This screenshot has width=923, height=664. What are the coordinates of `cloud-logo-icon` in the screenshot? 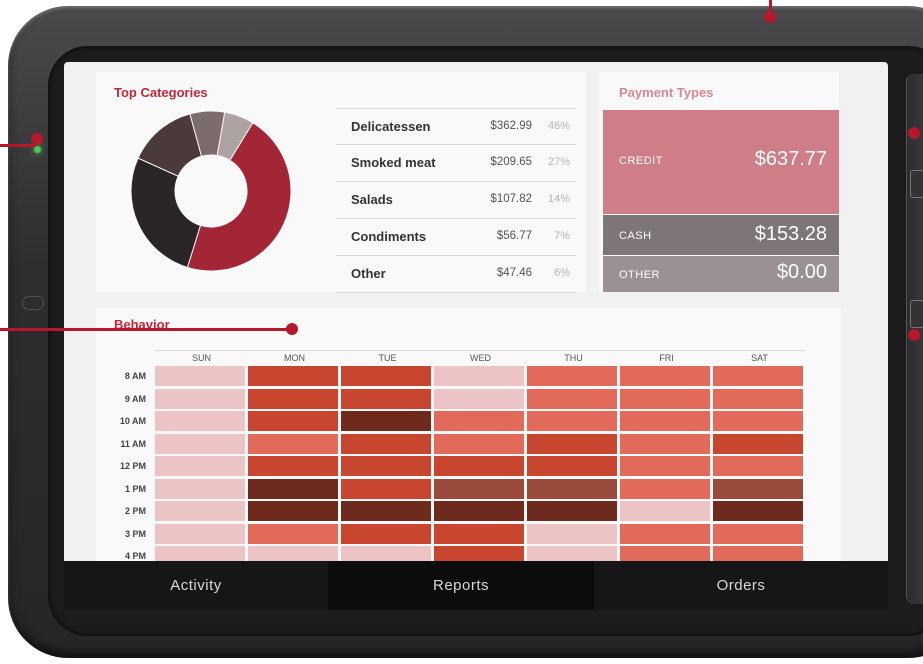 It's located at (33, 303).